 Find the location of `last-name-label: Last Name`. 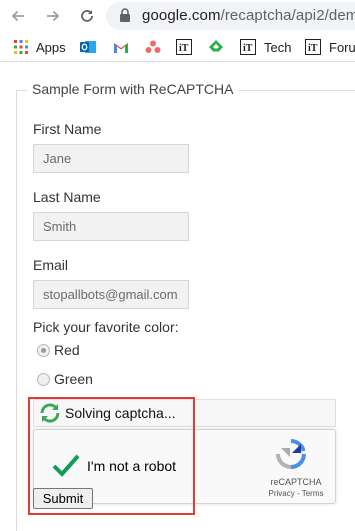

last-name-label: Last Name is located at coordinates (67, 197).